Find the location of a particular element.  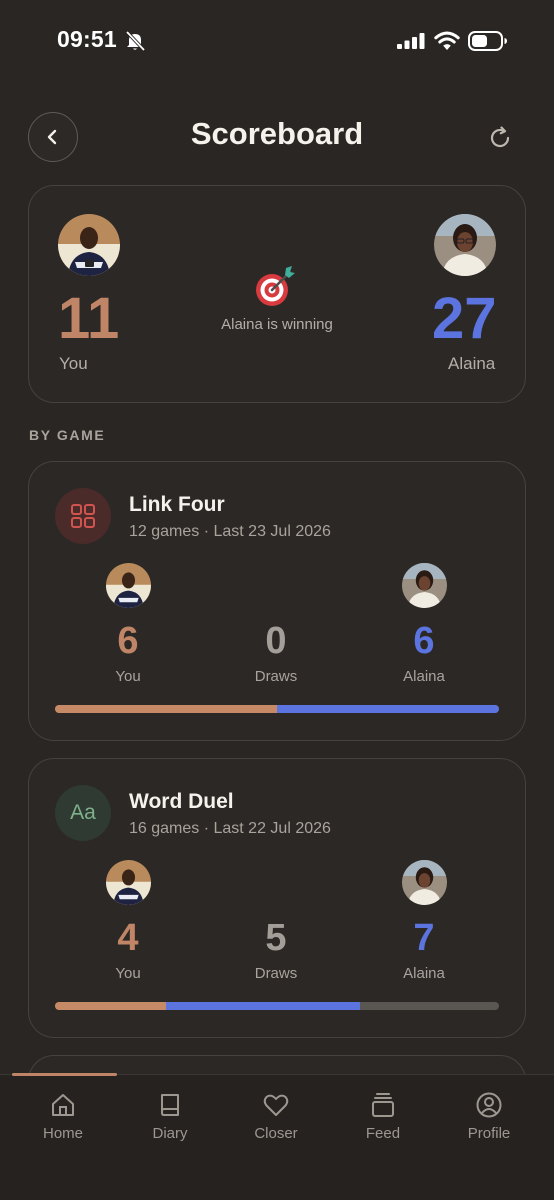

letters-aa-icon: Aa is located at coordinates (83, 812).